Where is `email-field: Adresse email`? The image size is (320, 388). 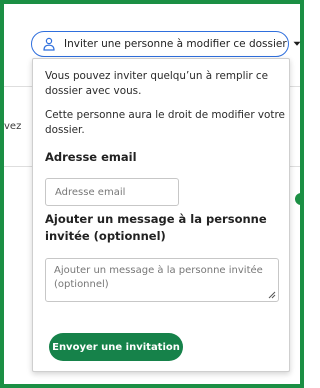 email-field: Adresse email is located at coordinates (112, 192).